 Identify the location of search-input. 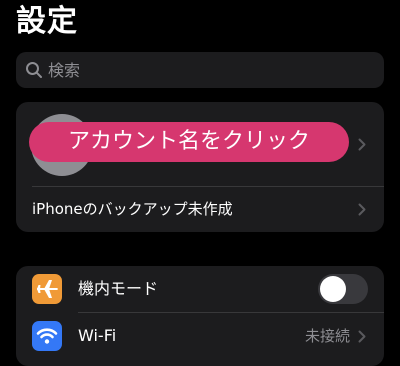
(208, 70).